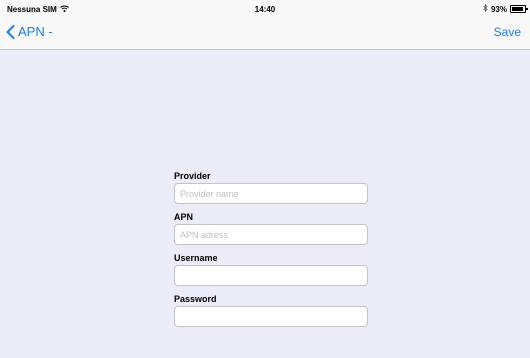 This screenshot has height=358, width=530. Describe the element at coordinates (271, 275) in the screenshot. I see `username-input` at that location.